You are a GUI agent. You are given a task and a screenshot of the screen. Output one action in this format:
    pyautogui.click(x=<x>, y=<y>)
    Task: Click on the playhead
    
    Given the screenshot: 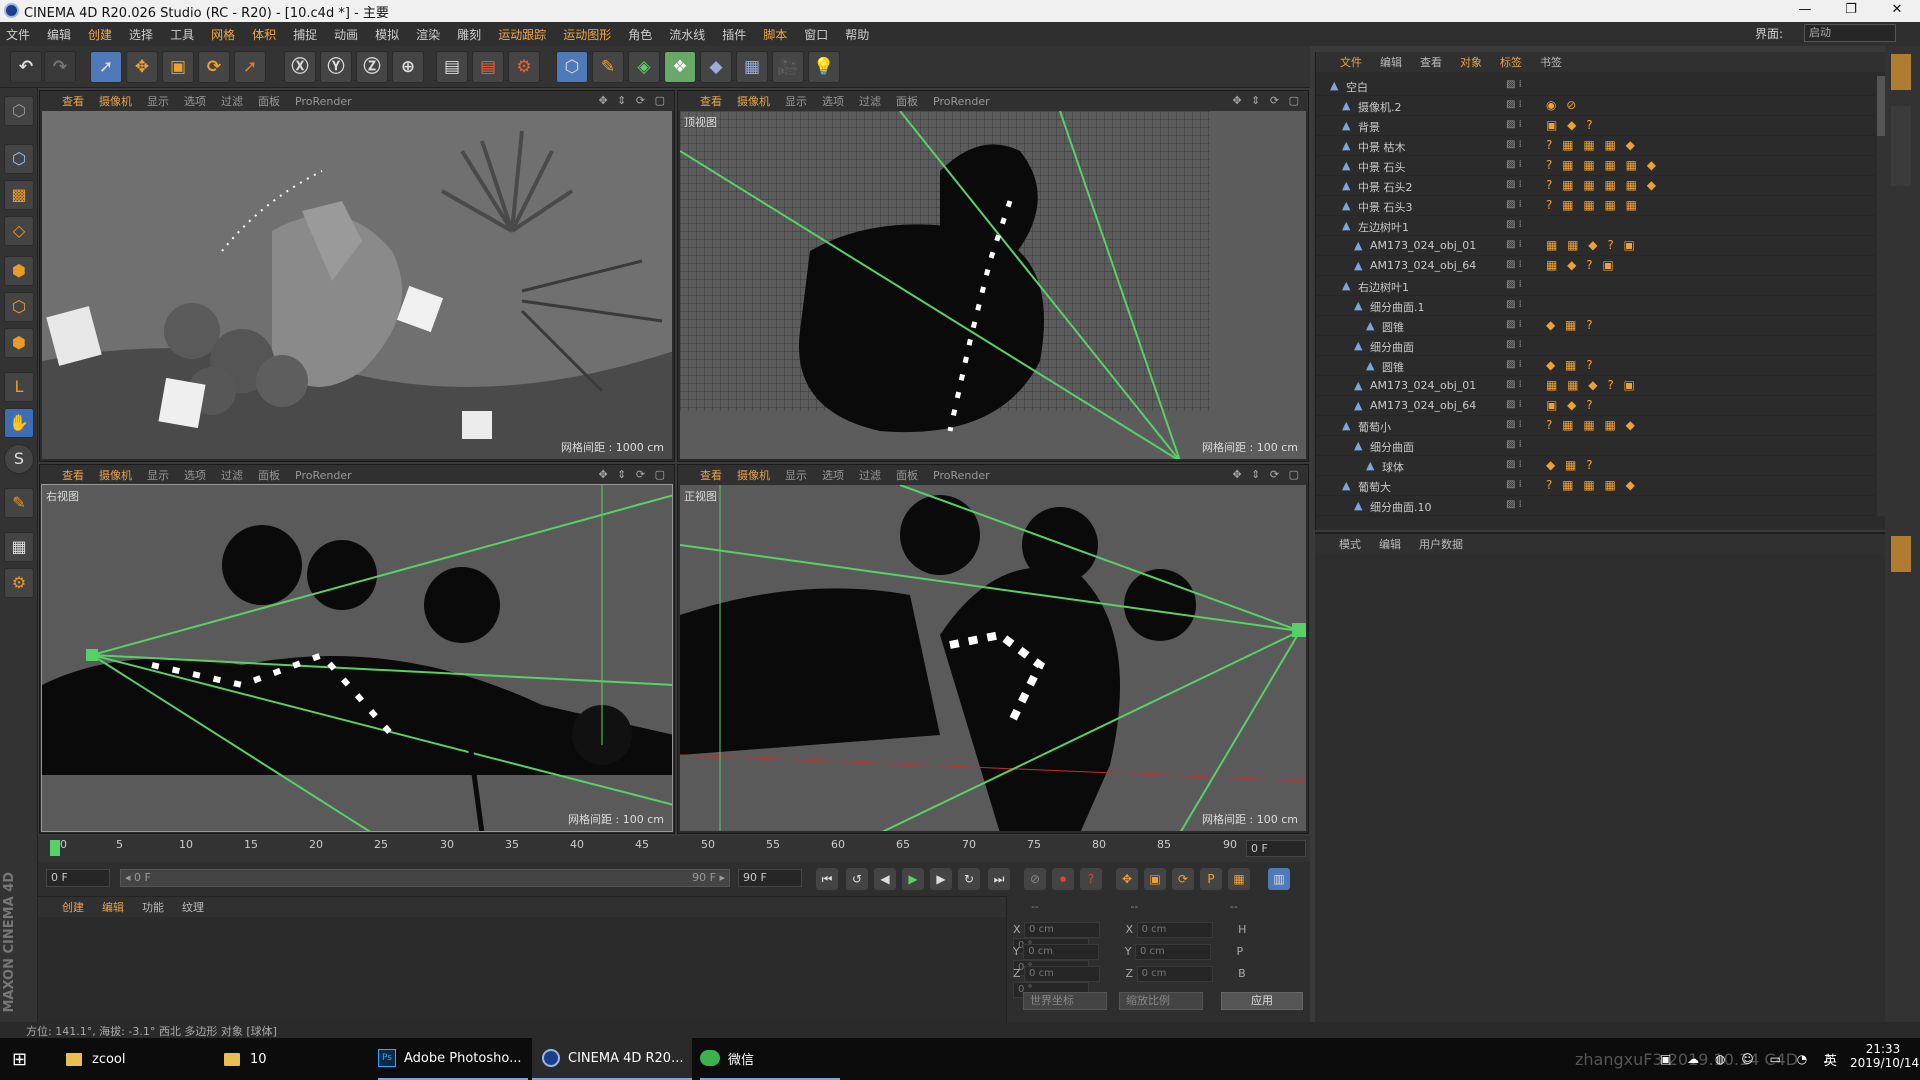 What is the action you would take?
    pyautogui.click(x=55, y=848)
    